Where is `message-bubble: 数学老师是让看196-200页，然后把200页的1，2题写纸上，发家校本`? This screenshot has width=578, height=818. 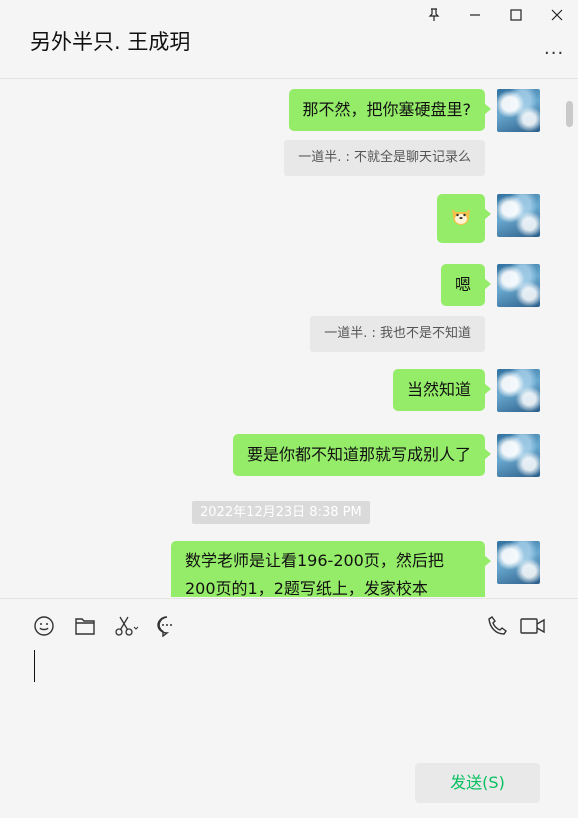
message-bubble: 数学老师是让看196-200页，然后把200页的1，2题写纸上，发家校本 is located at coordinates (331, 569).